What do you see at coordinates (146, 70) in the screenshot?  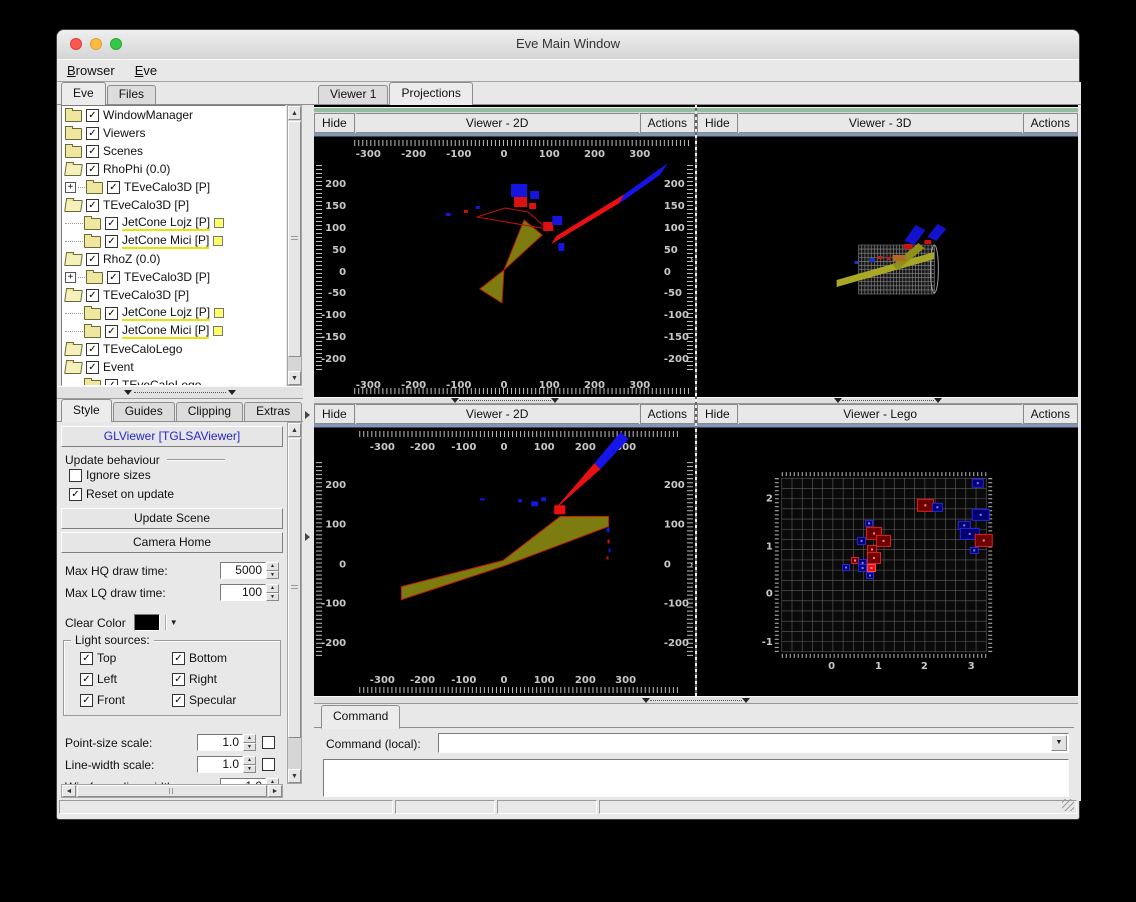 I see `menu-item-eve: Eve` at bounding box center [146, 70].